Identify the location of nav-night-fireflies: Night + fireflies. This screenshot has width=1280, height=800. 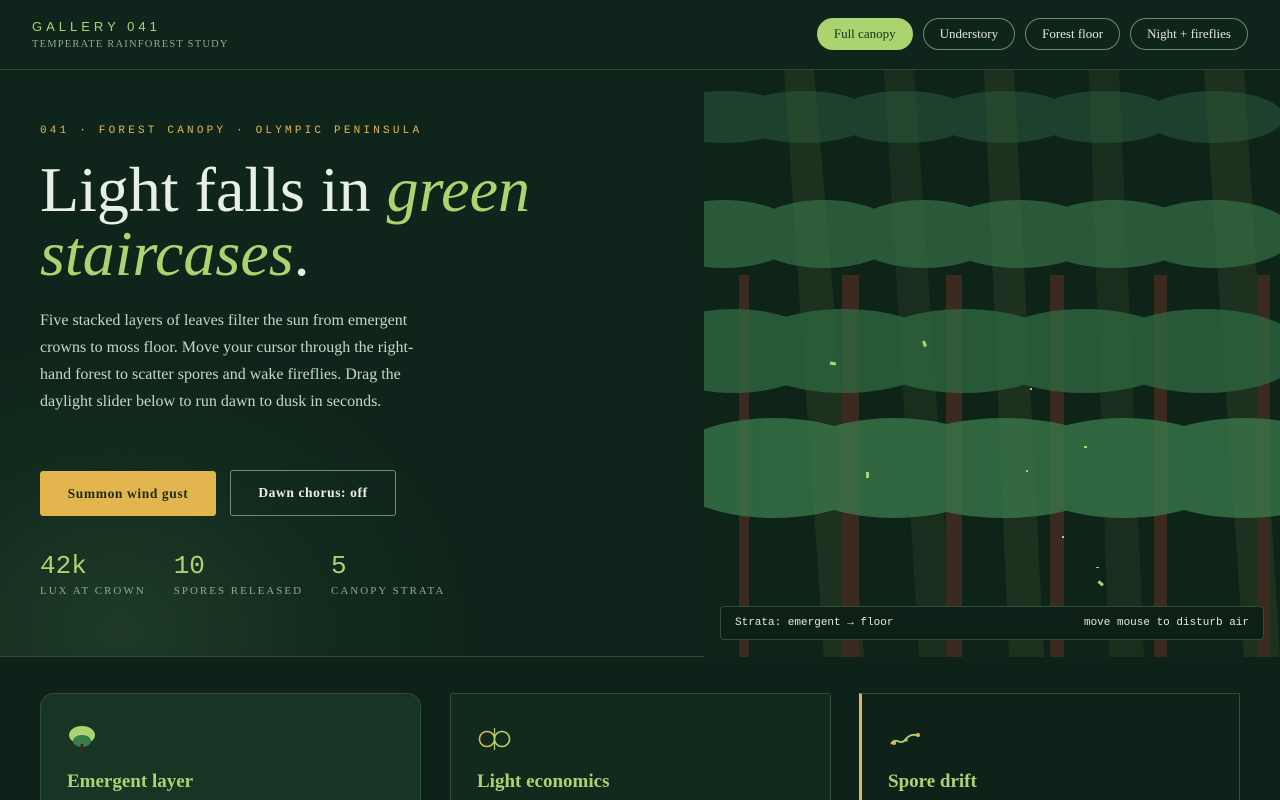
(1189, 34).